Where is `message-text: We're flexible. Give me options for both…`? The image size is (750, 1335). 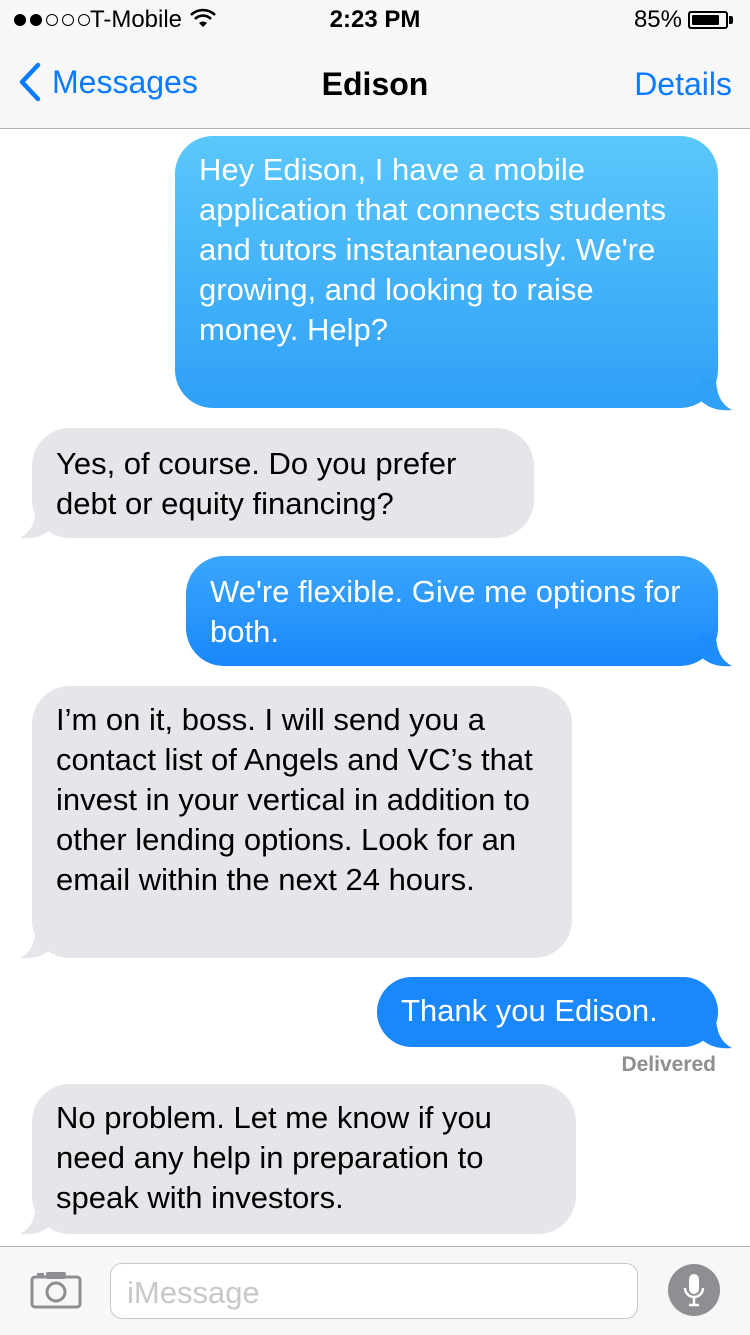
message-text: We're flexible. Give me options for both… is located at coordinates (445, 611).